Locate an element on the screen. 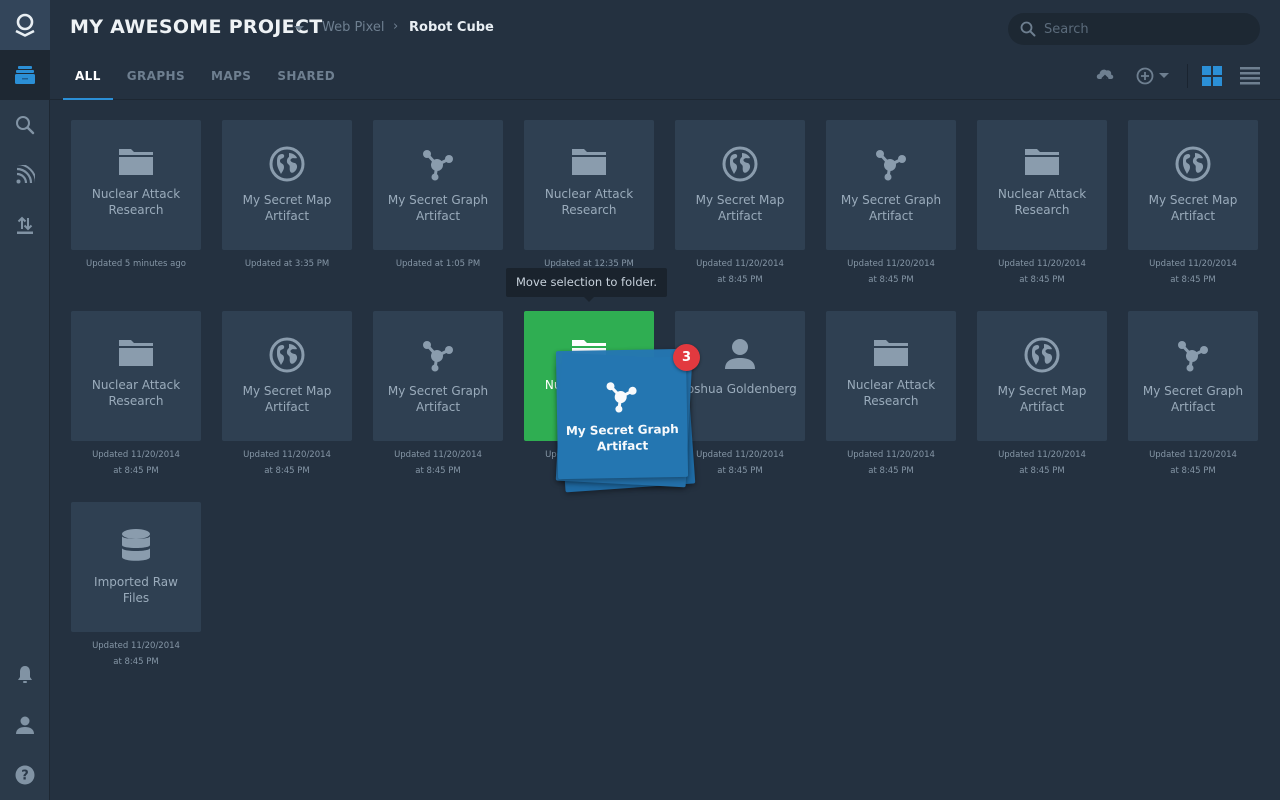 The width and height of the screenshot is (1280, 800). add-button is located at coordinates (1152, 76).